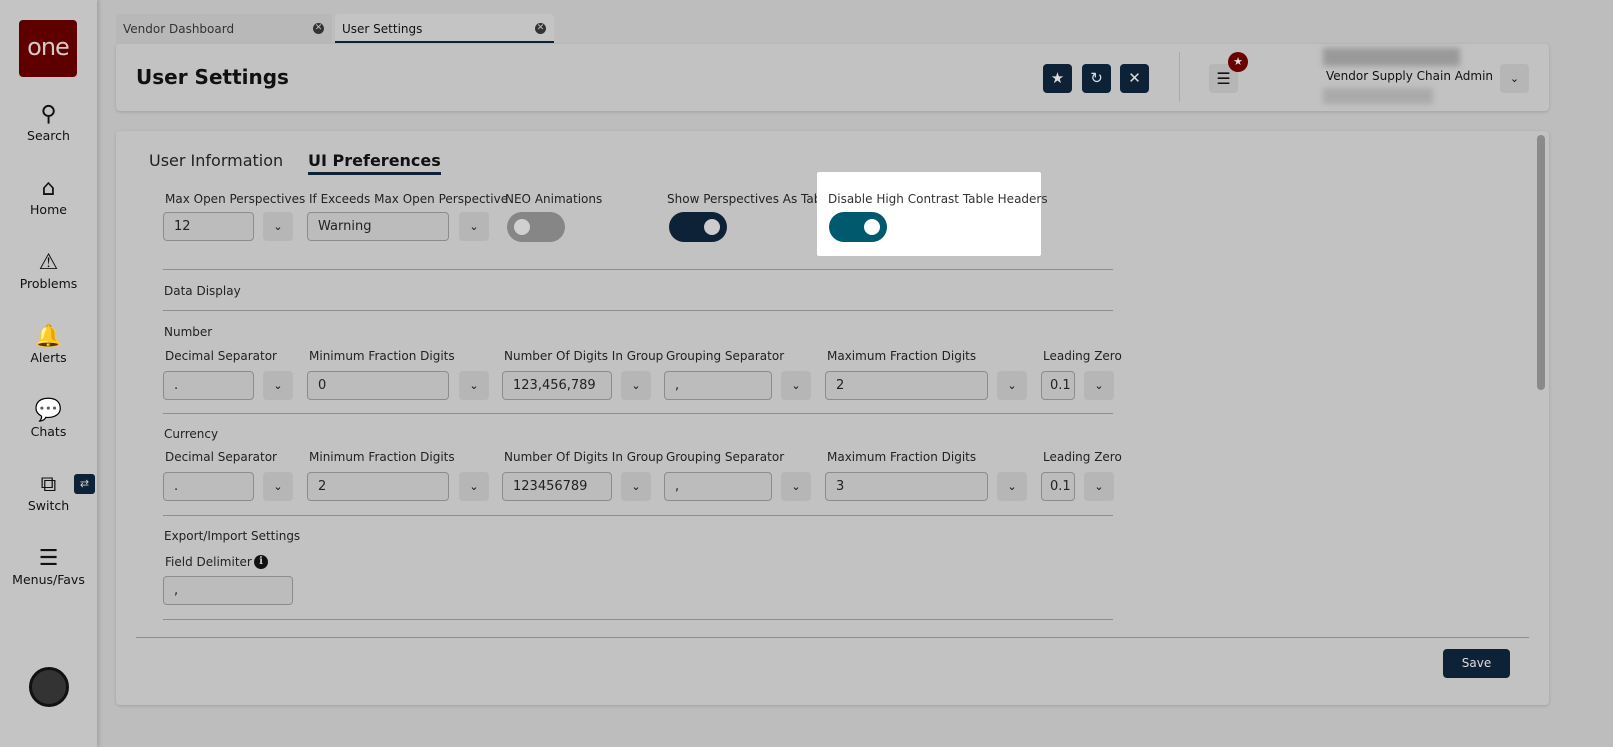  What do you see at coordinates (179, 29) in the screenshot?
I see `tab-label: Vendor Dashboard` at bounding box center [179, 29].